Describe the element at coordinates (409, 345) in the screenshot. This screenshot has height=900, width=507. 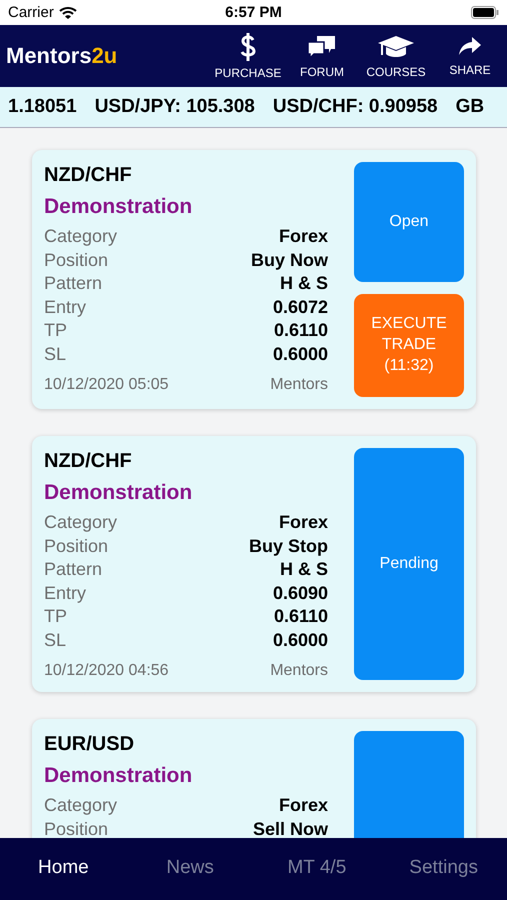
I see `execute-trade-button: EXECUTE TRADE (11:32)` at that location.